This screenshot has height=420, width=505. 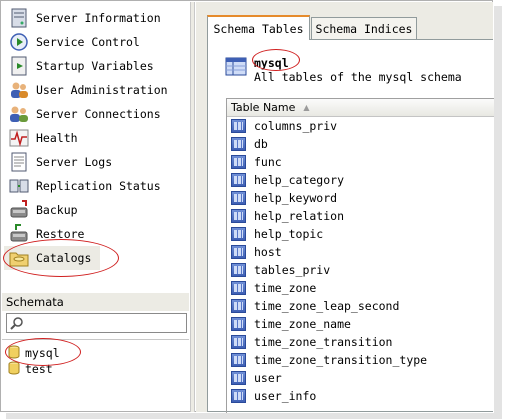 I want to click on table-name: help_topic, so click(x=289, y=234).